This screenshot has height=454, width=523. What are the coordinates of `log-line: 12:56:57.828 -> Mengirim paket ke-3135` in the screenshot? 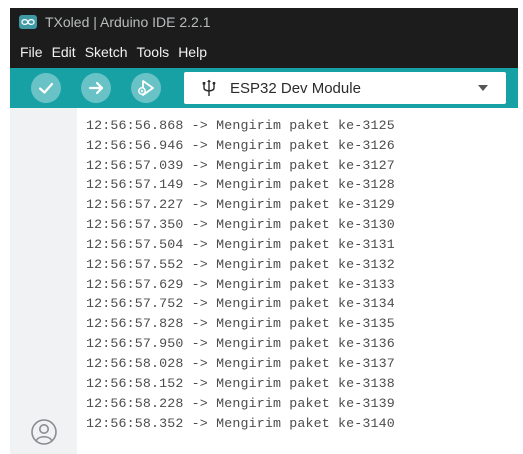 It's located at (240, 323).